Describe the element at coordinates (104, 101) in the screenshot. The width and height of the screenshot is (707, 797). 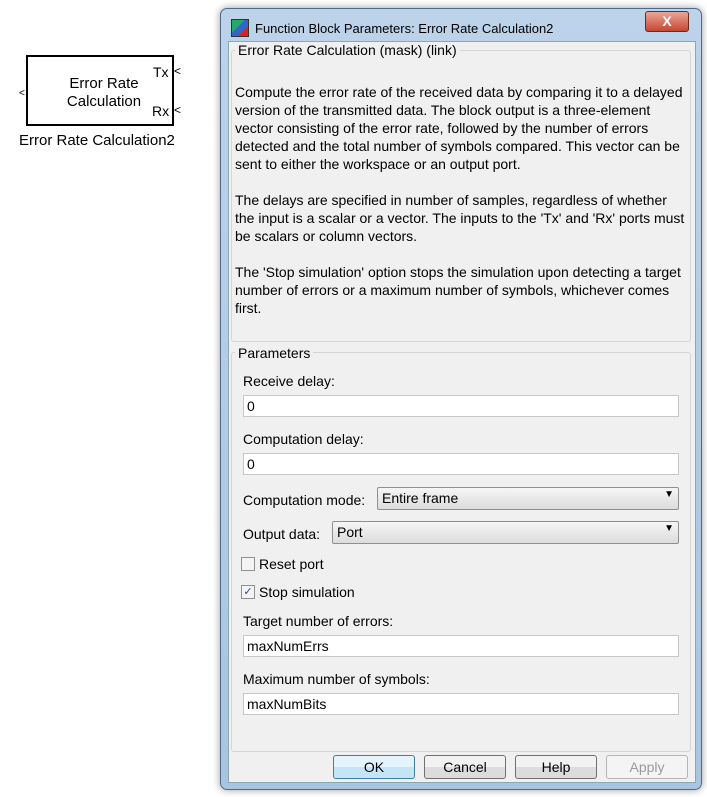
I see `block-label-line2: Calculation` at that location.